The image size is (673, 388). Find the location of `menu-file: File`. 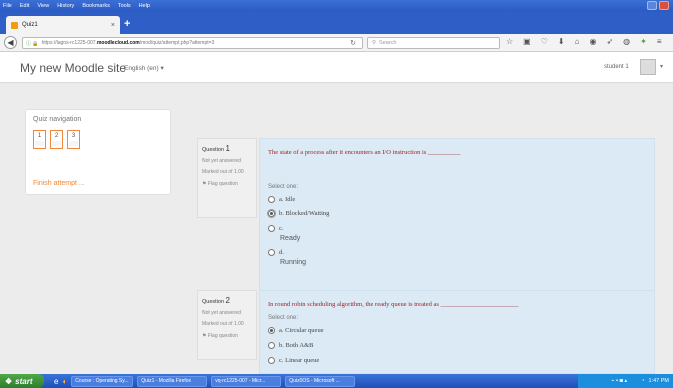

menu-file: File is located at coordinates (7, 6).